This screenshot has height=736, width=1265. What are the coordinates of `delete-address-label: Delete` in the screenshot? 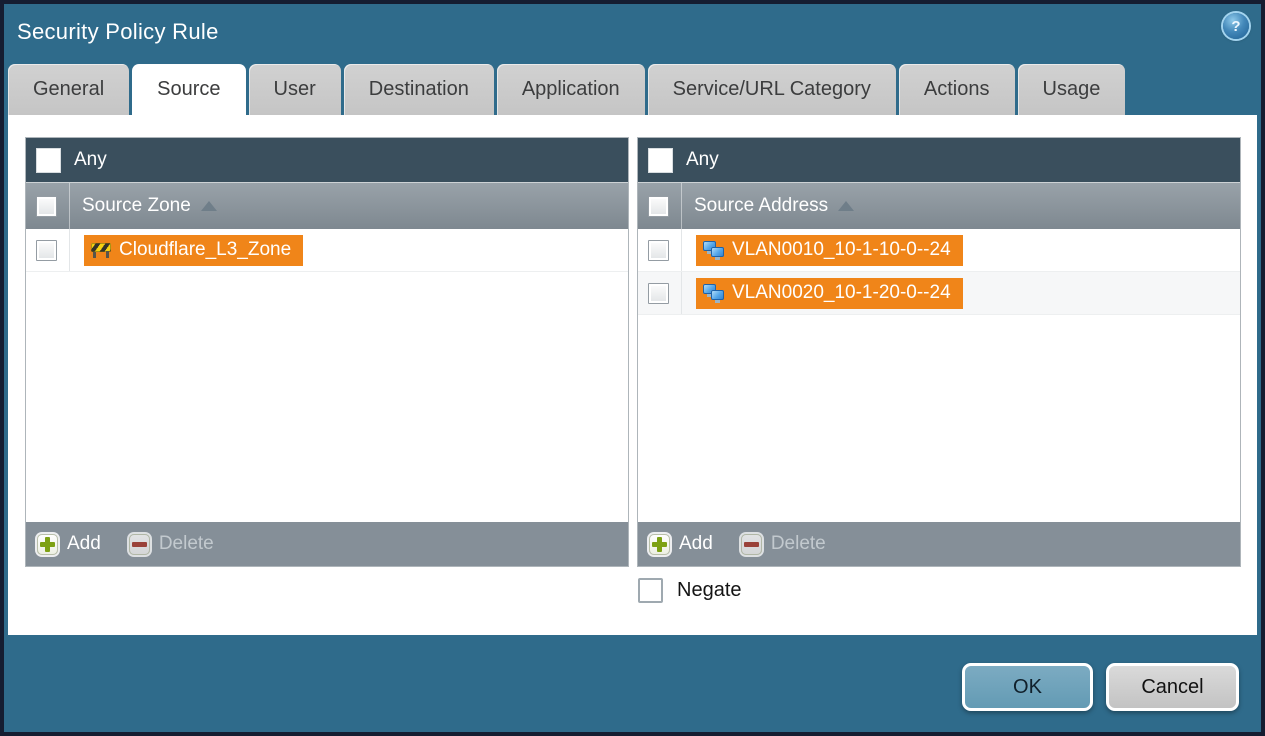 It's located at (798, 543).